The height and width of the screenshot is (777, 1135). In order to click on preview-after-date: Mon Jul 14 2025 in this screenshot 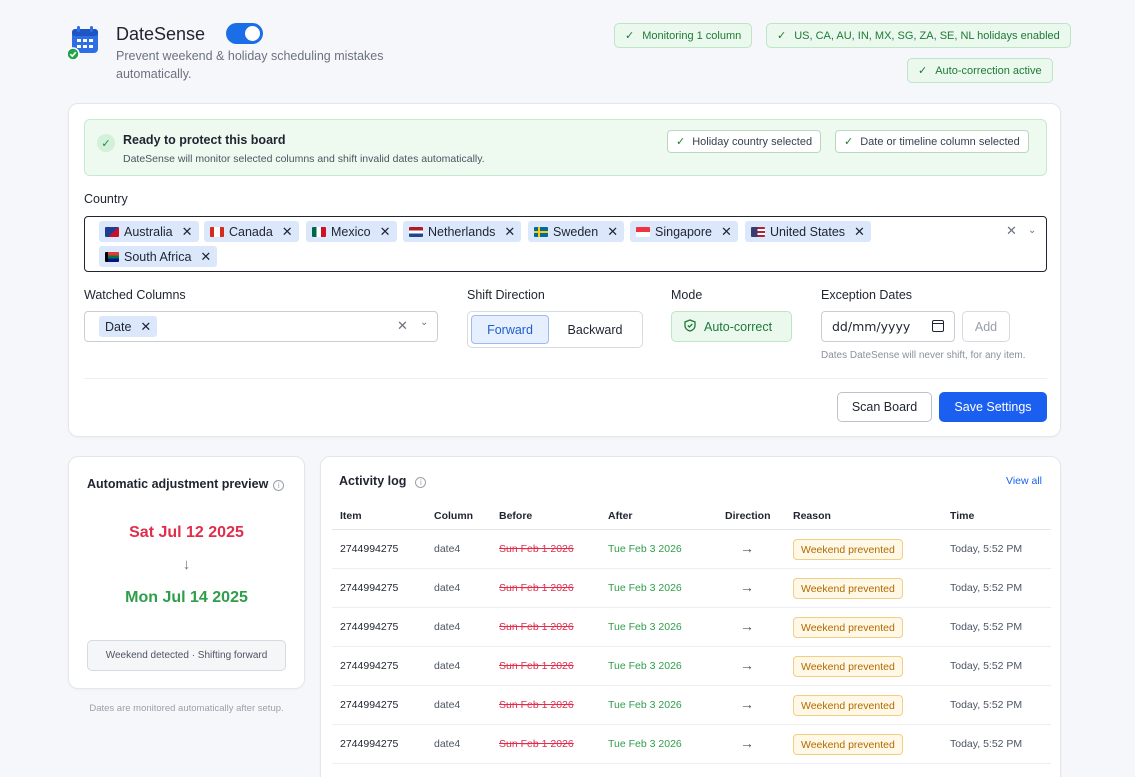, I will do `click(186, 597)`.